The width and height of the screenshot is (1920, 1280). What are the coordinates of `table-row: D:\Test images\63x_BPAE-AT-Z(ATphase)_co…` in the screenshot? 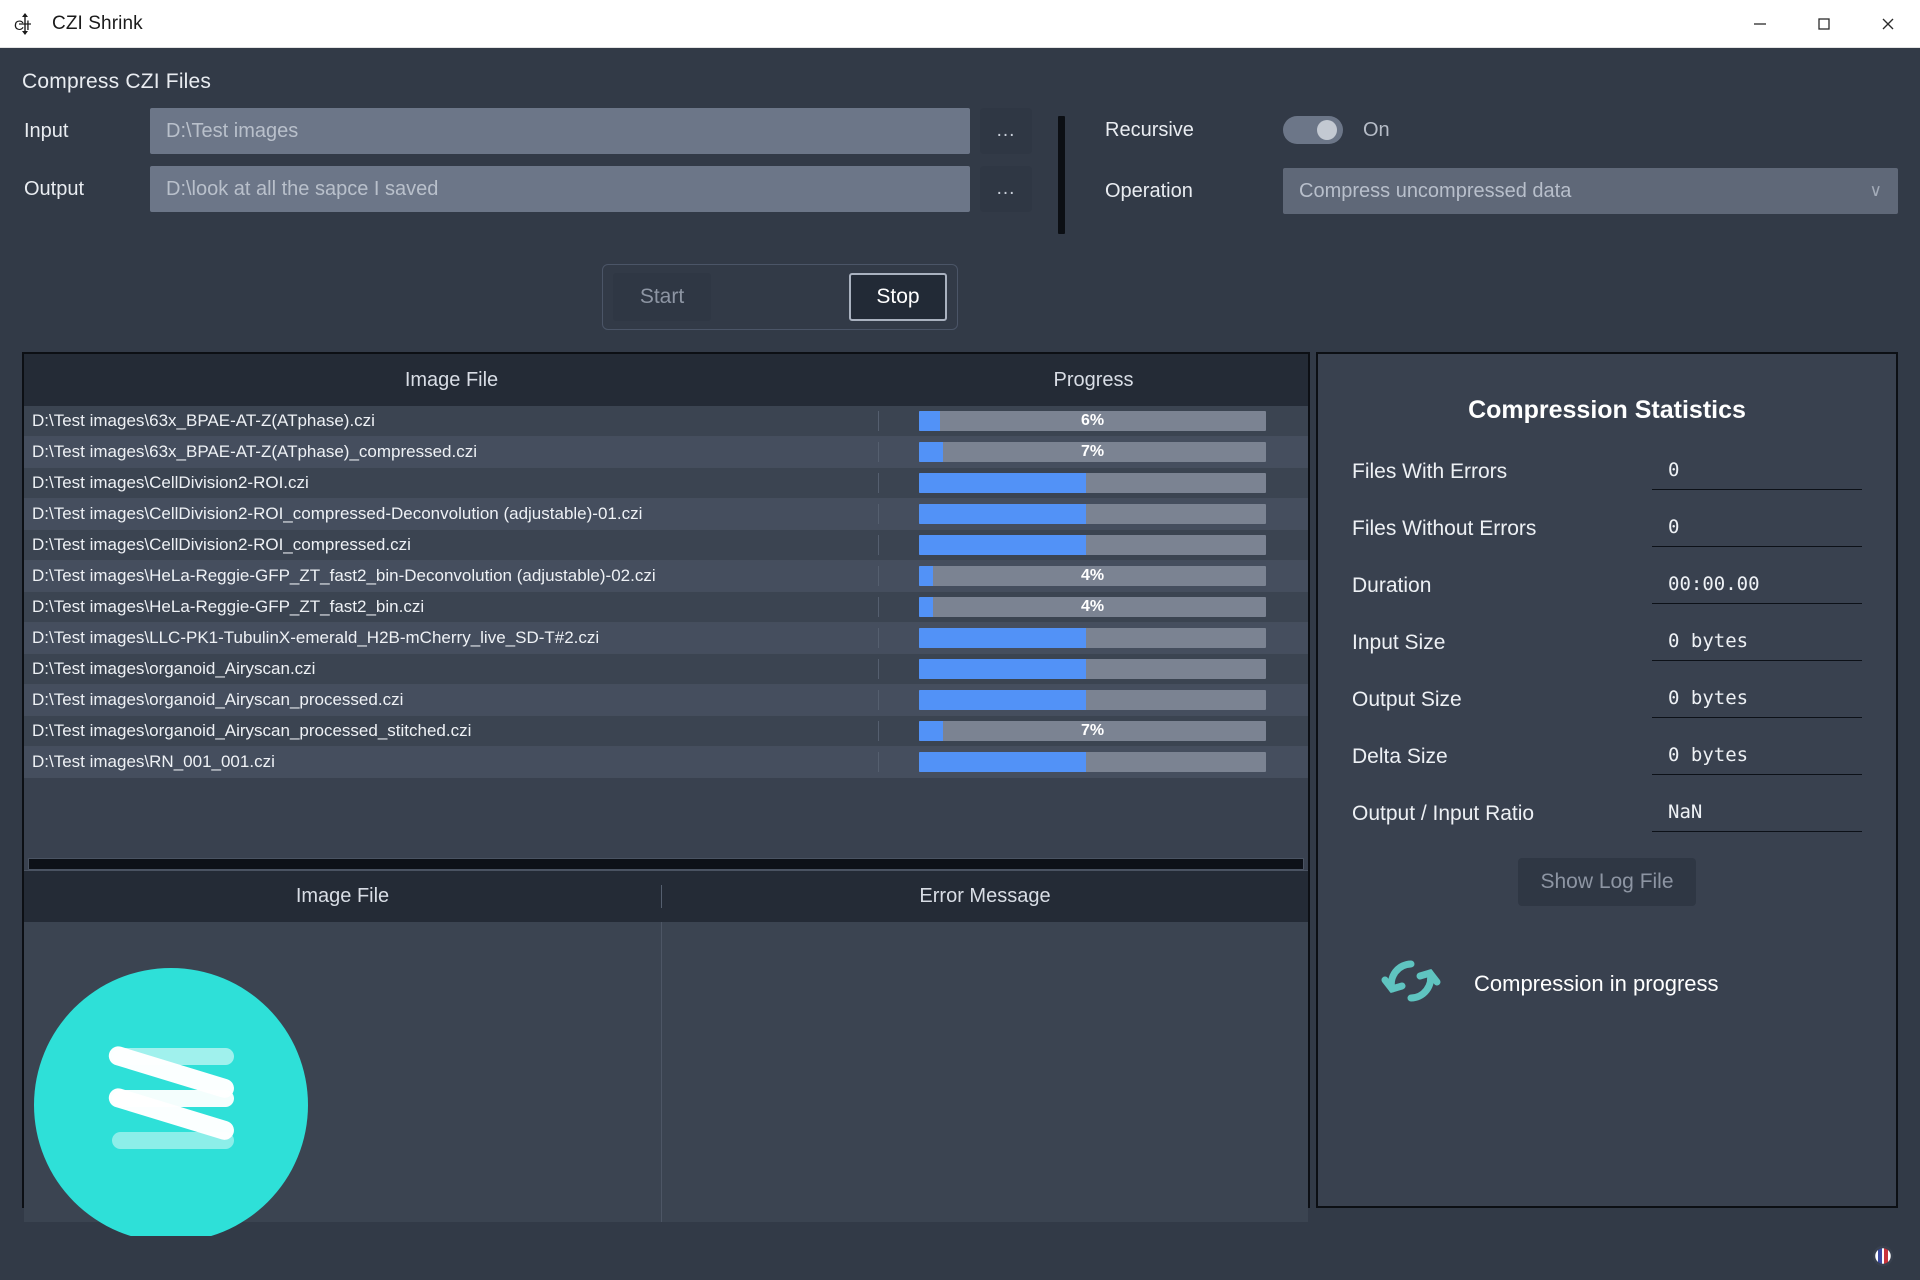 It's located at (666, 452).